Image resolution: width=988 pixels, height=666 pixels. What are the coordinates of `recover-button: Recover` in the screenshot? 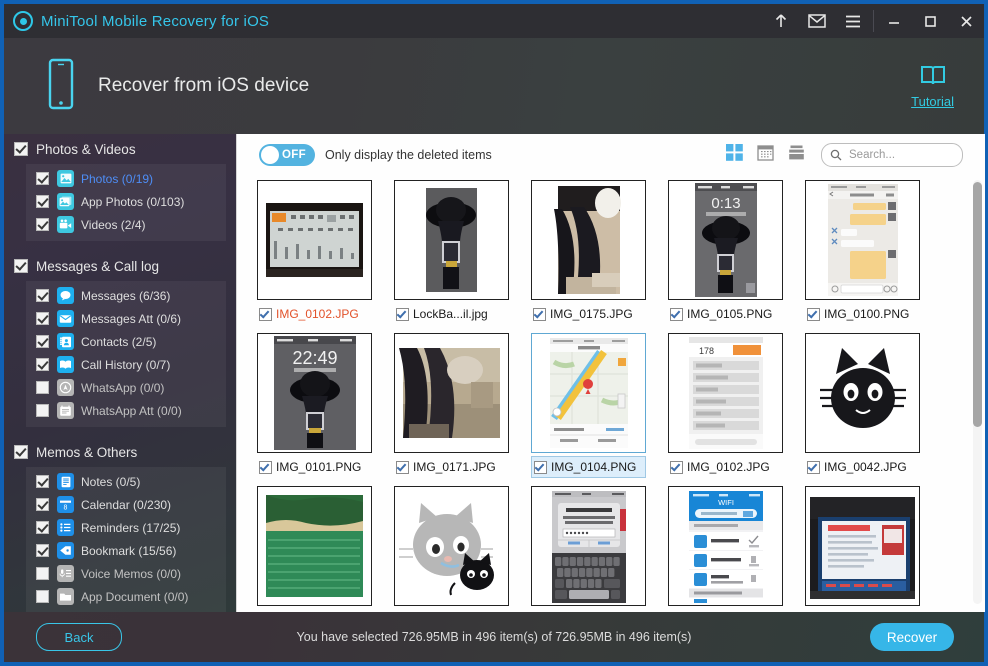 It's located at (912, 637).